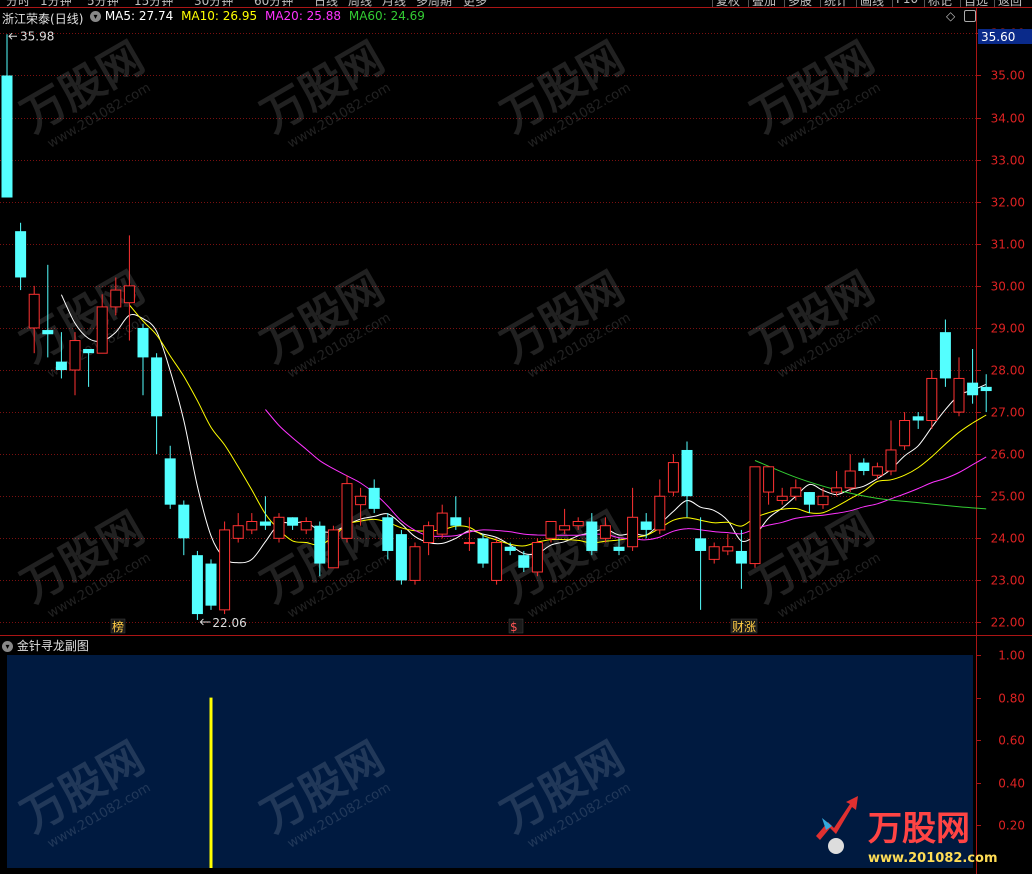 The height and width of the screenshot is (874, 1032). What do you see at coordinates (836, 846) in the screenshot?
I see `logo-figure` at bounding box center [836, 846].